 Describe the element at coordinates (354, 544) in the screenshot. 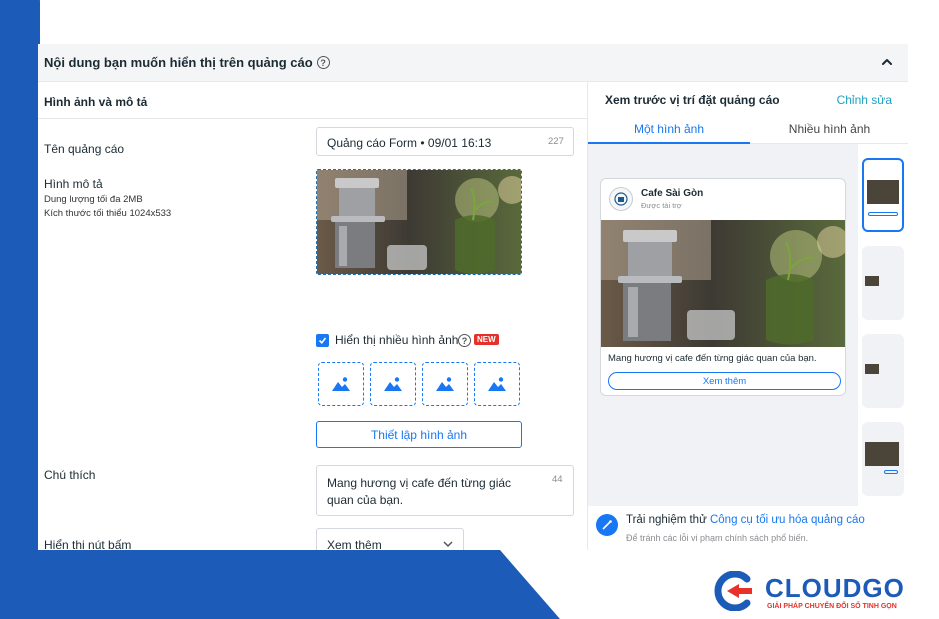

I see `cta-select-value: Xem thêm` at that location.